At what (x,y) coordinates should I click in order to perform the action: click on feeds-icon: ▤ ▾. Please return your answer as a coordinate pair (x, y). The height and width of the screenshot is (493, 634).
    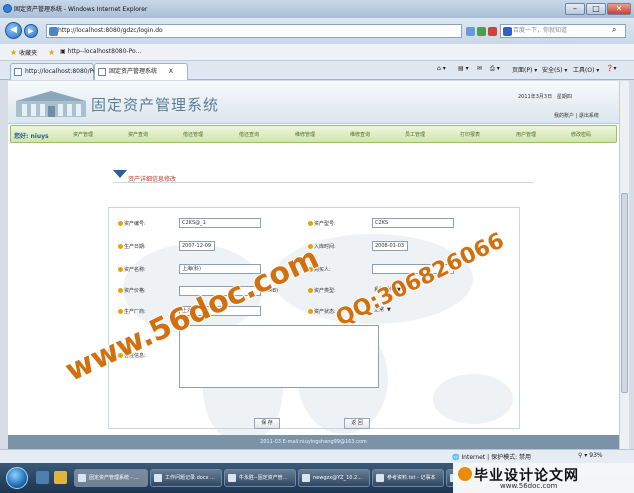
    Looking at the image, I should click on (463, 68).